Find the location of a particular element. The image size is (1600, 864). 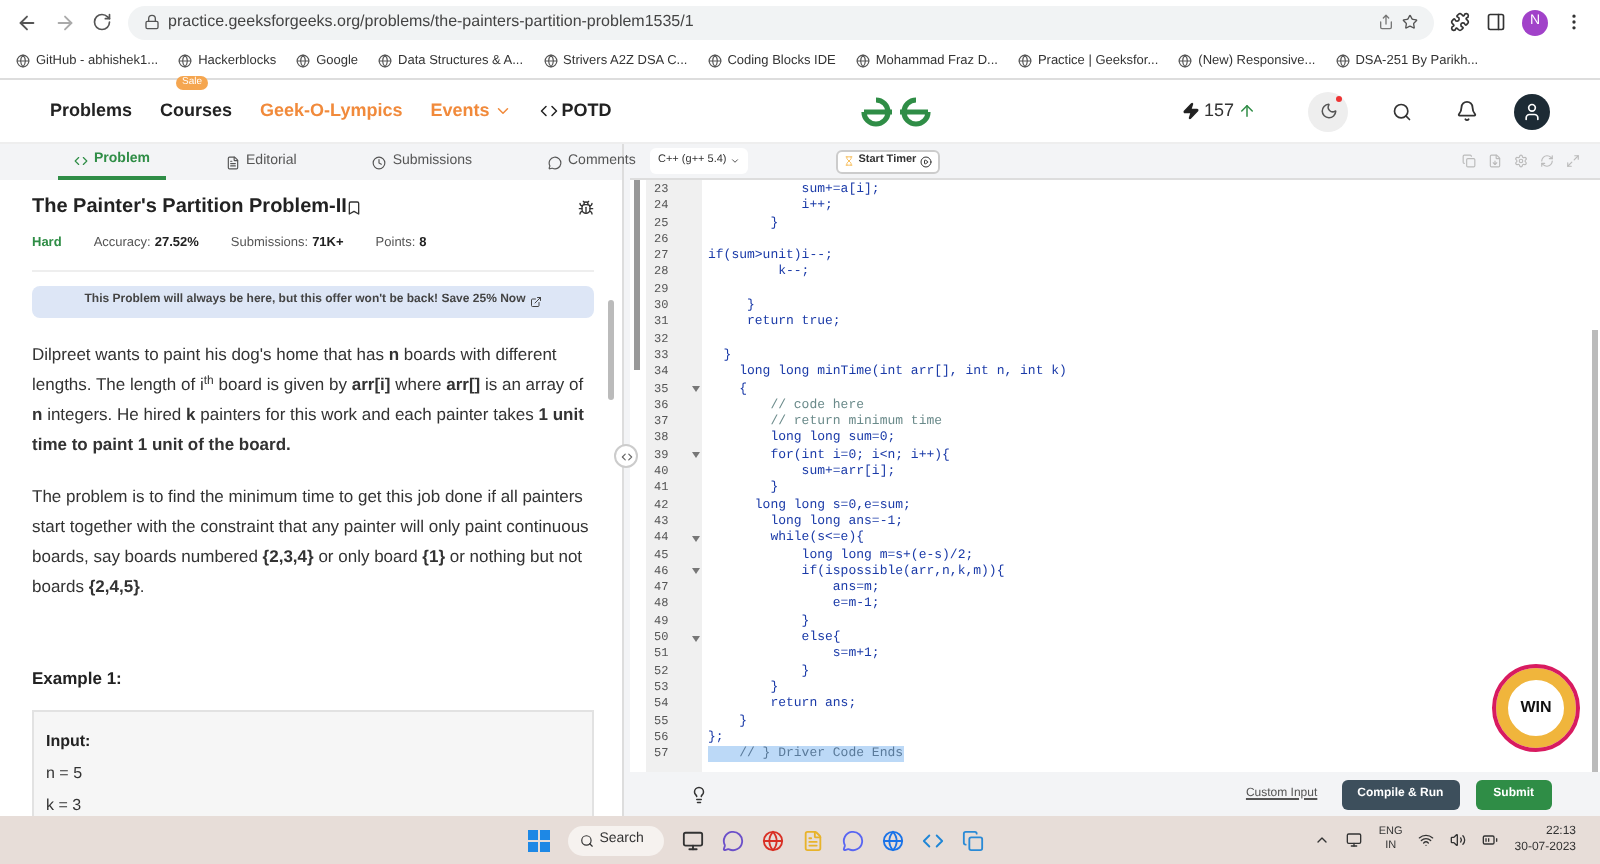

problem-description: The problem is to find the minimum time to get this job done if all painters start together with the constraint that any painter will only paint continuous boards, say boards numbered {2,3,4} or only board {1} or nothing but not boards {2,4,5}. is located at coordinates (311, 541).